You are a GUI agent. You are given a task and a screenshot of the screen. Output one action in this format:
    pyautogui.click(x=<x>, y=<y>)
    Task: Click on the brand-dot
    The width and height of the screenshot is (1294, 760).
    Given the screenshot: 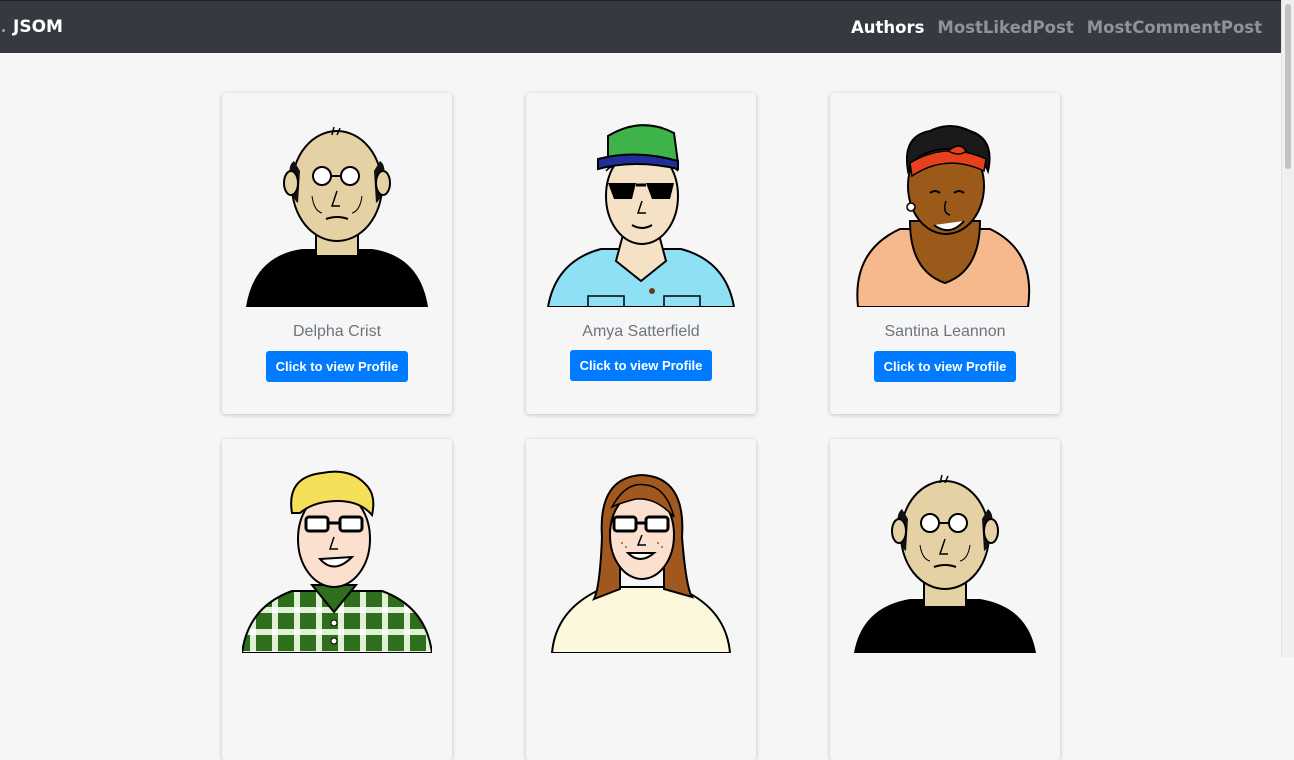 What is the action you would take?
    pyautogui.click(x=3, y=30)
    